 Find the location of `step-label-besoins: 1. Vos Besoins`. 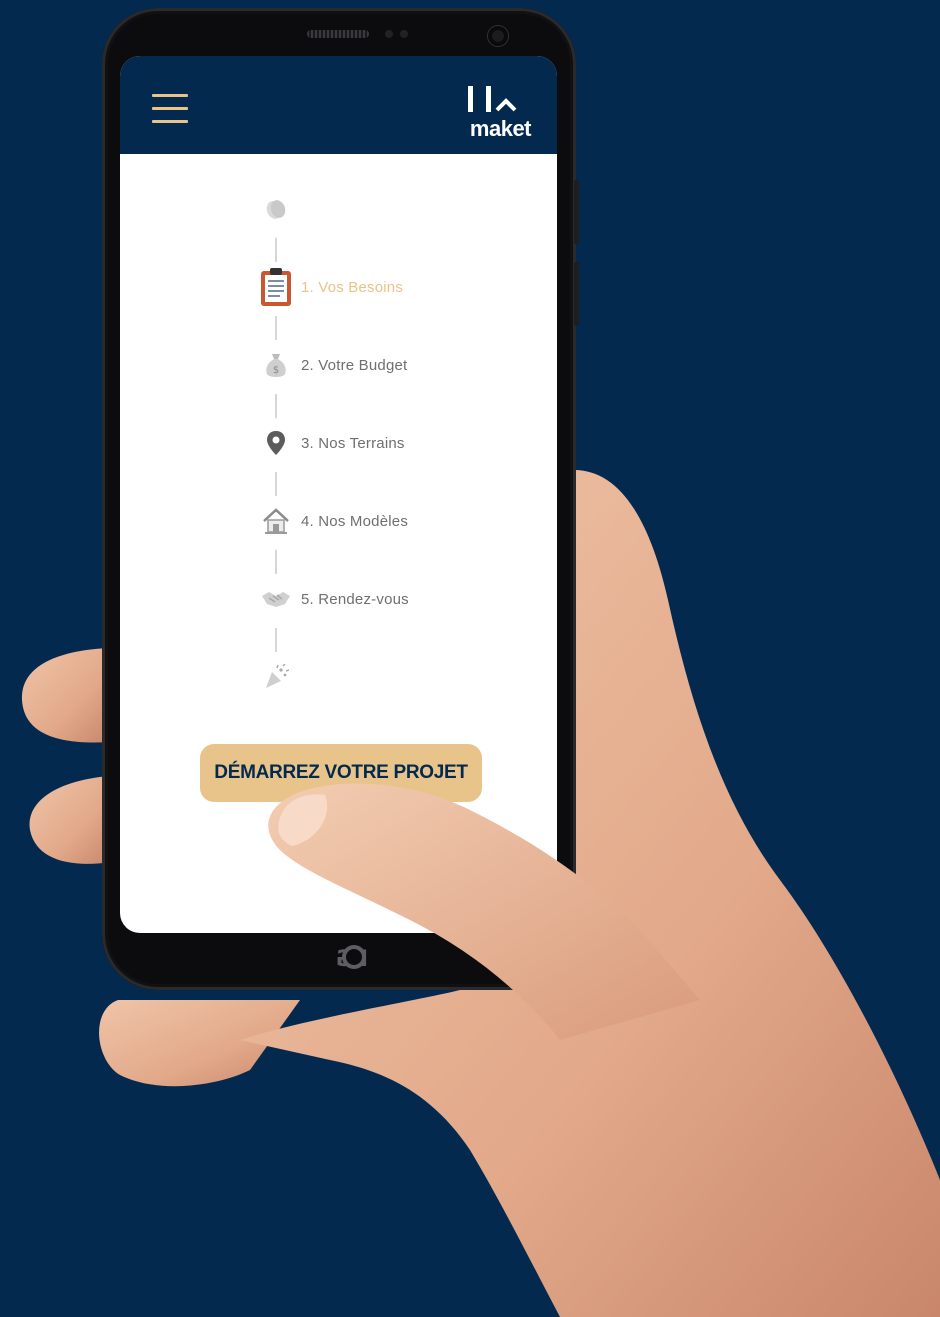

step-label-besoins: 1. Vos Besoins is located at coordinates (352, 287).